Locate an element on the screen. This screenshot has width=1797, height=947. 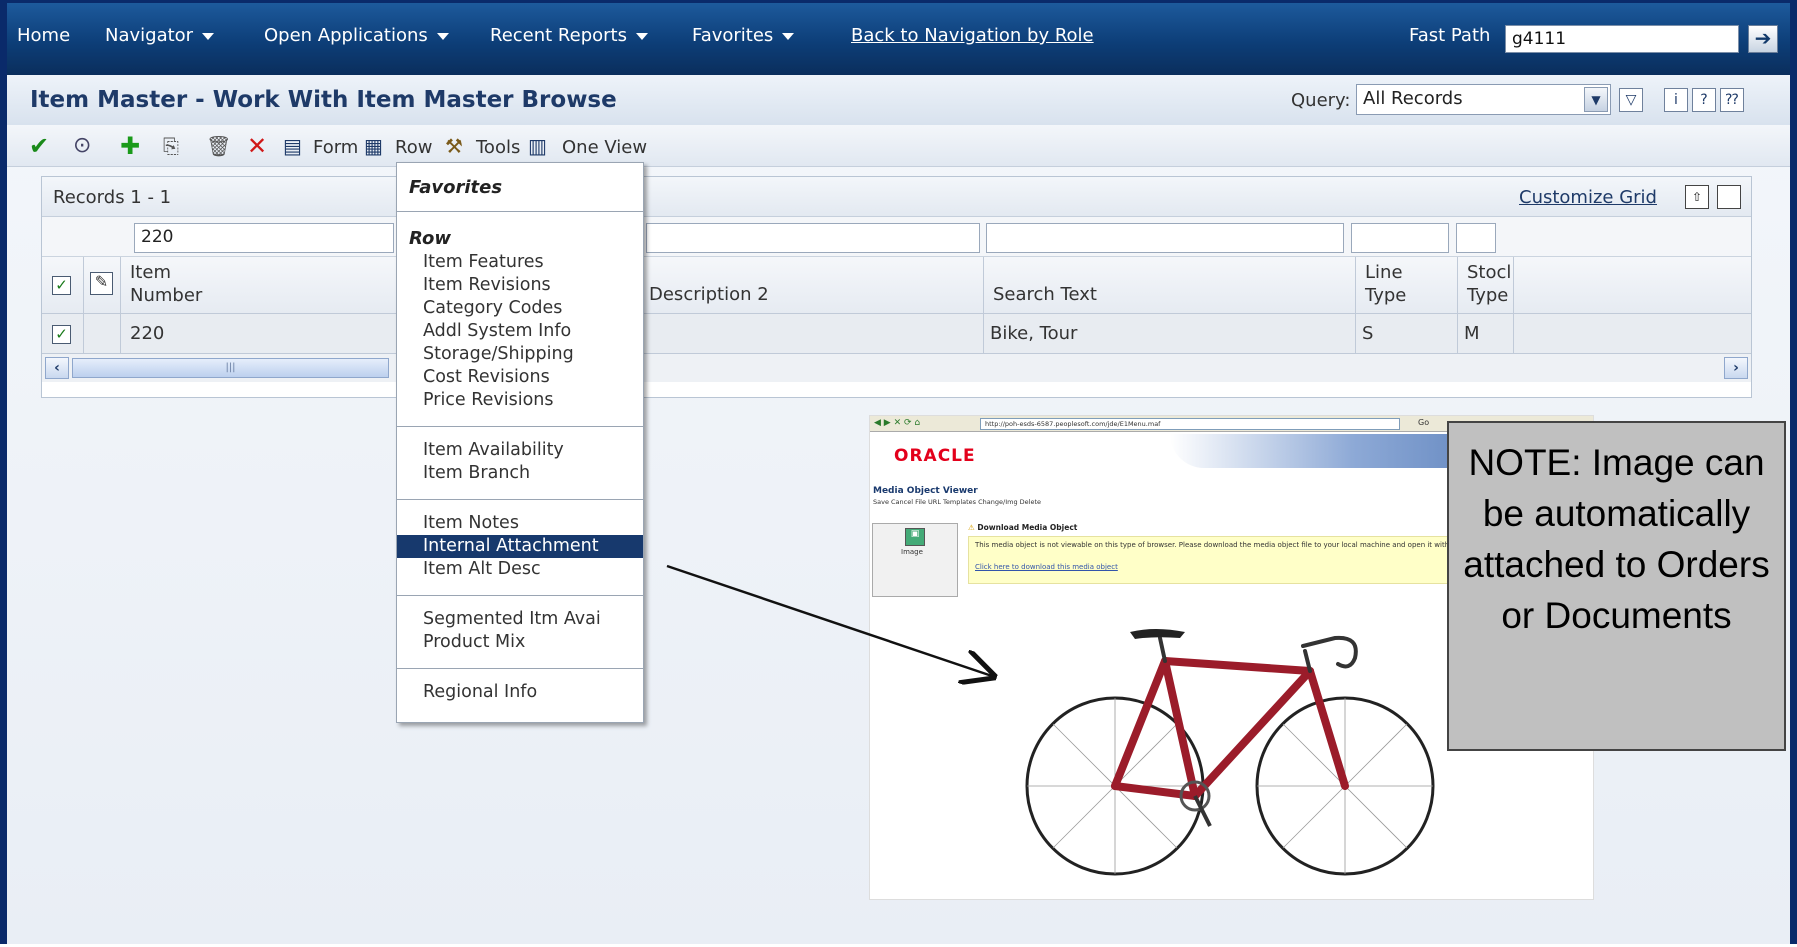
filter-item-number: 220 is located at coordinates (264, 238).